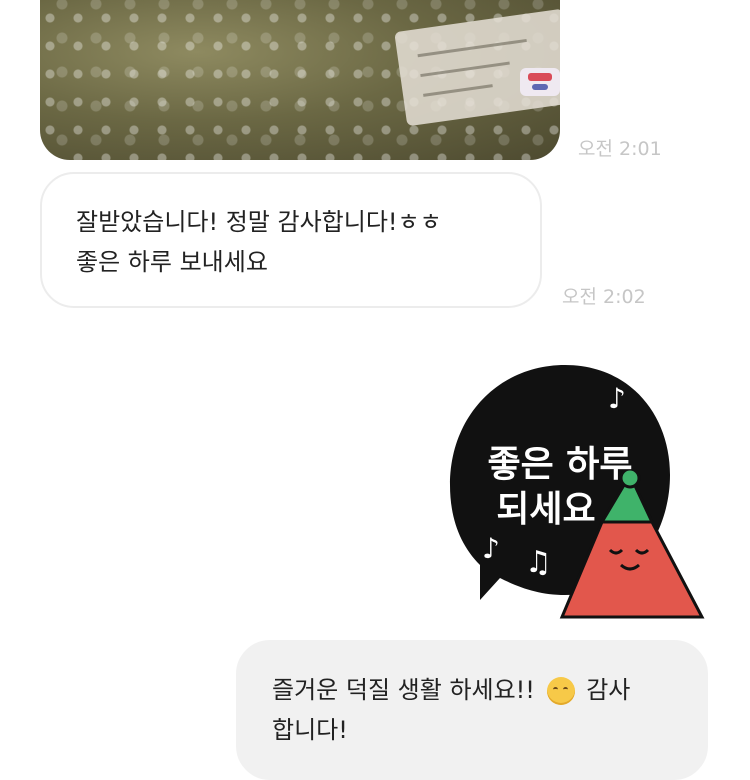  What do you see at coordinates (560, 691) in the screenshot?
I see `smiling-face-emoji-icon` at bounding box center [560, 691].